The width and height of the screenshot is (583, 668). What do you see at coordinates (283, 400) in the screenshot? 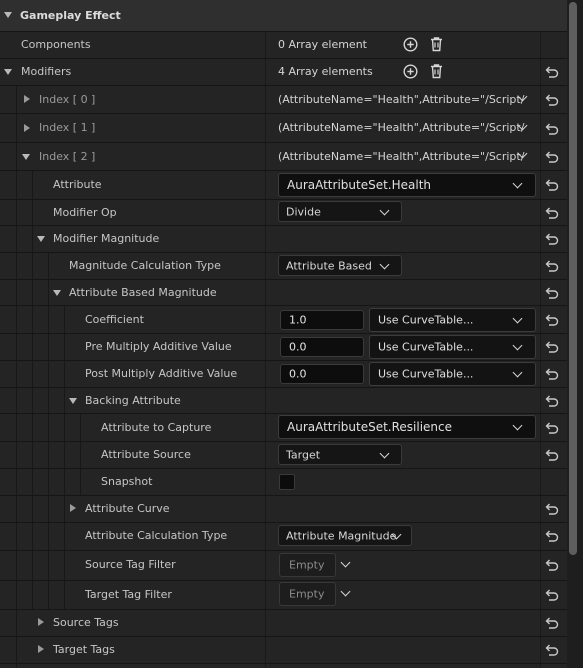
I see `row-backing-attribute: Backing Attribute` at bounding box center [283, 400].